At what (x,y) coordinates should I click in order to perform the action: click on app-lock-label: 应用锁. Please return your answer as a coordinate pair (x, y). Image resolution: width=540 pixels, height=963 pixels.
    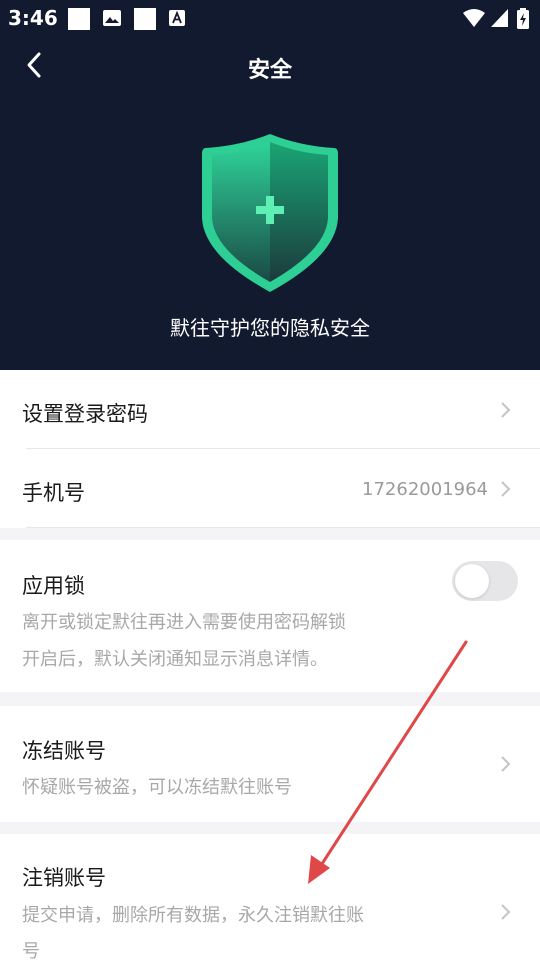
    Looking at the image, I should click on (53, 586).